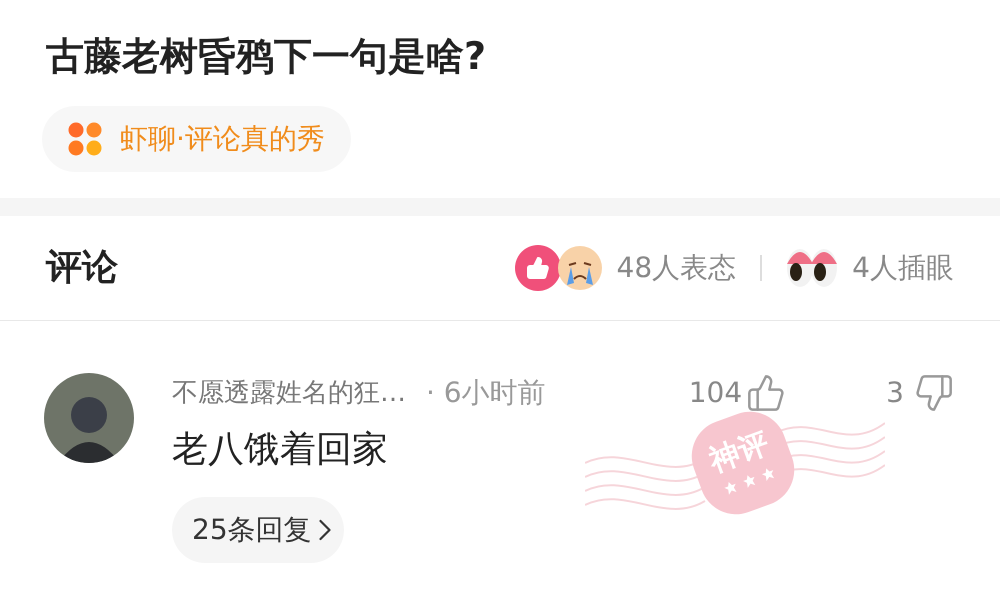  Describe the element at coordinates (676, 268) in the screenshot. I see `reactions-count: 48人表态` at that location.